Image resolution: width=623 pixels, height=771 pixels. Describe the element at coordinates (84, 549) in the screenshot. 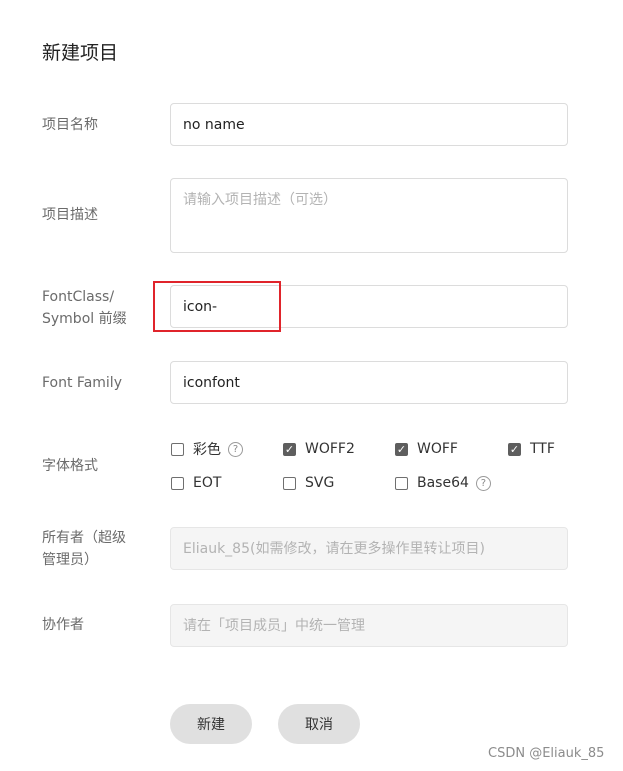

I see `owner-label: 所有者（超级 管理员）` at that location.